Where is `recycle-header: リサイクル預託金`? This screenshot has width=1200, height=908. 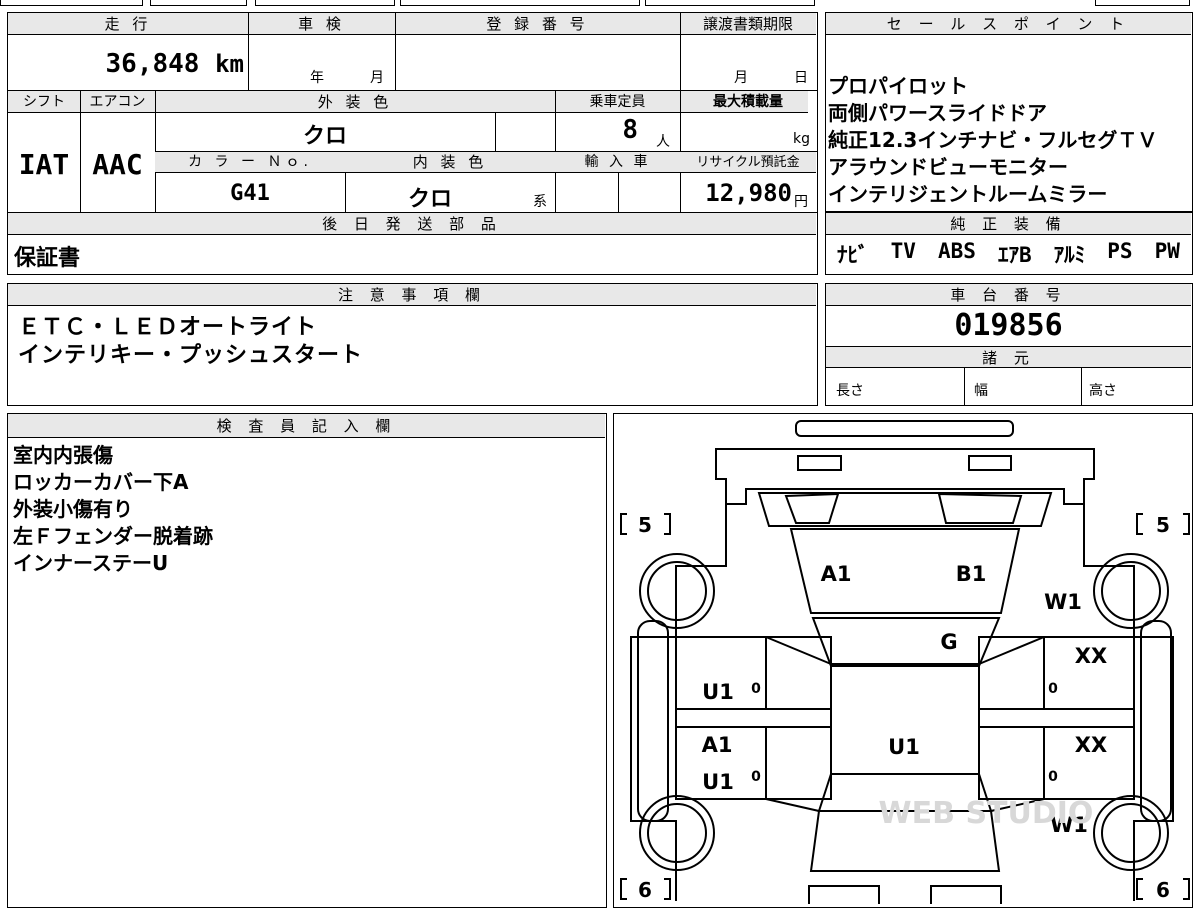
recycle-header: リサイクル預託金 is located at coordinates (748, 162).